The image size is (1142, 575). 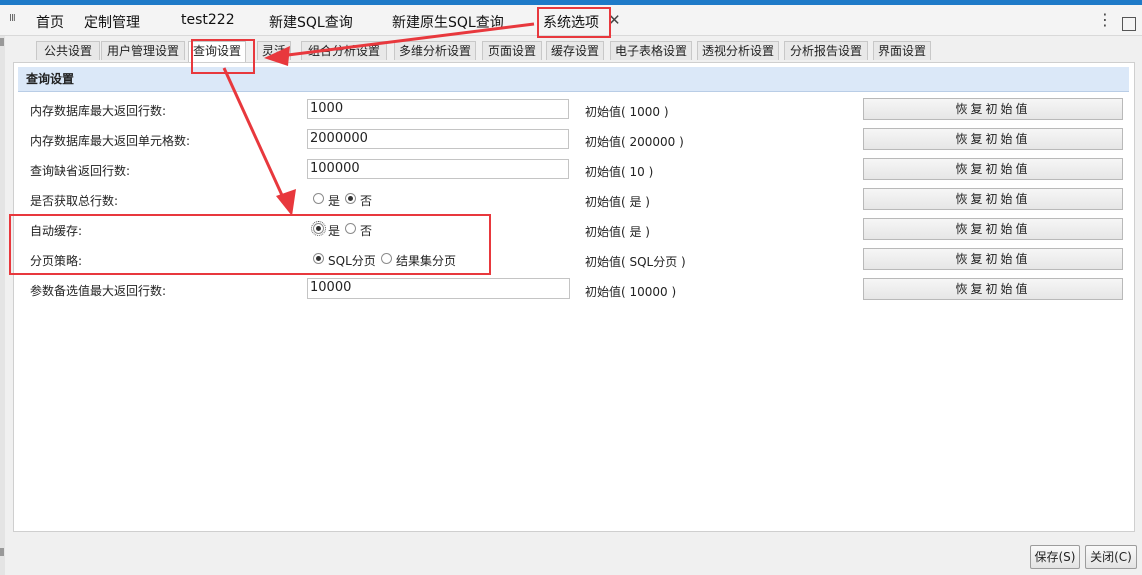 What do you see at coordinates (277, 56) in the screenshot?
I see `arrowhead-to-query-tab` at bounding box center [277, 56].